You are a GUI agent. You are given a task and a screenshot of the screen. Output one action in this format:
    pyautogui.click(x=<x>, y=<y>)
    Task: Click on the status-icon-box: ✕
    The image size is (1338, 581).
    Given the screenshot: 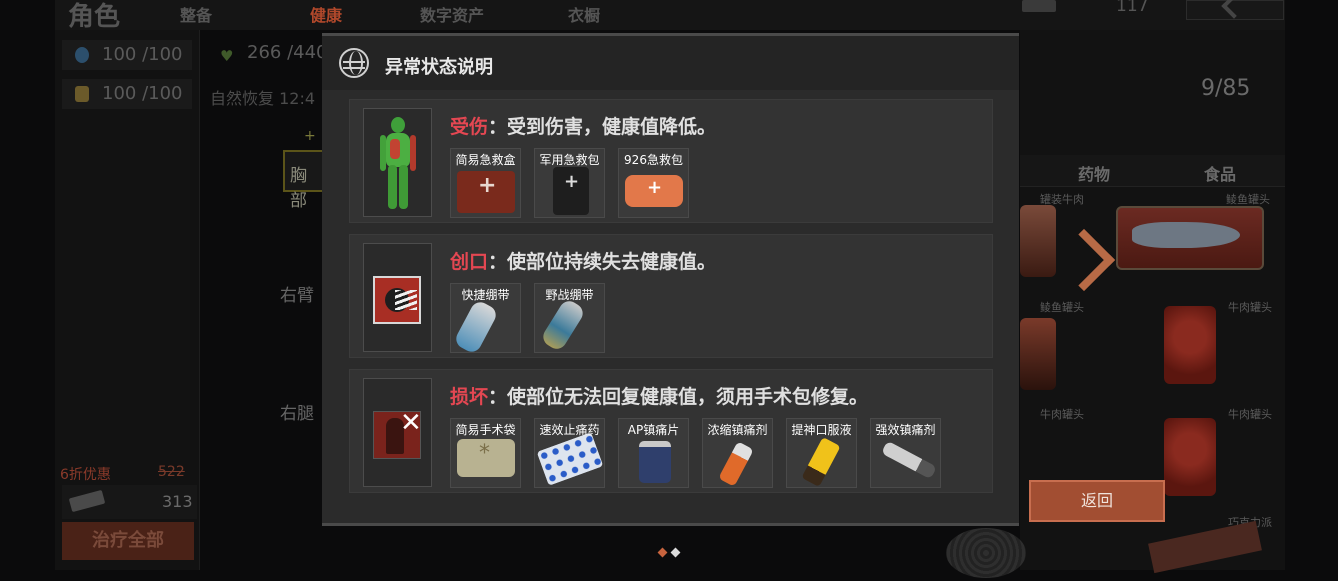 What is the action you would take?
    pyautogui.click(x=397, y=432)
    